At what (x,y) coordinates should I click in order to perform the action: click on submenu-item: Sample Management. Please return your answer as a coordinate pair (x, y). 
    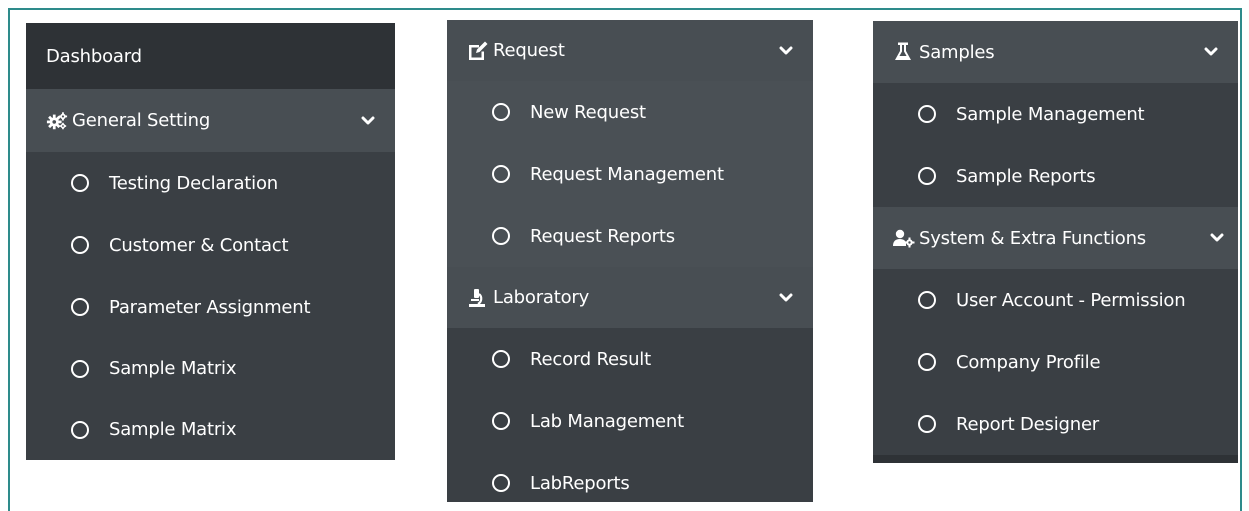
    Looking at the image, I should click on (1055, 114).